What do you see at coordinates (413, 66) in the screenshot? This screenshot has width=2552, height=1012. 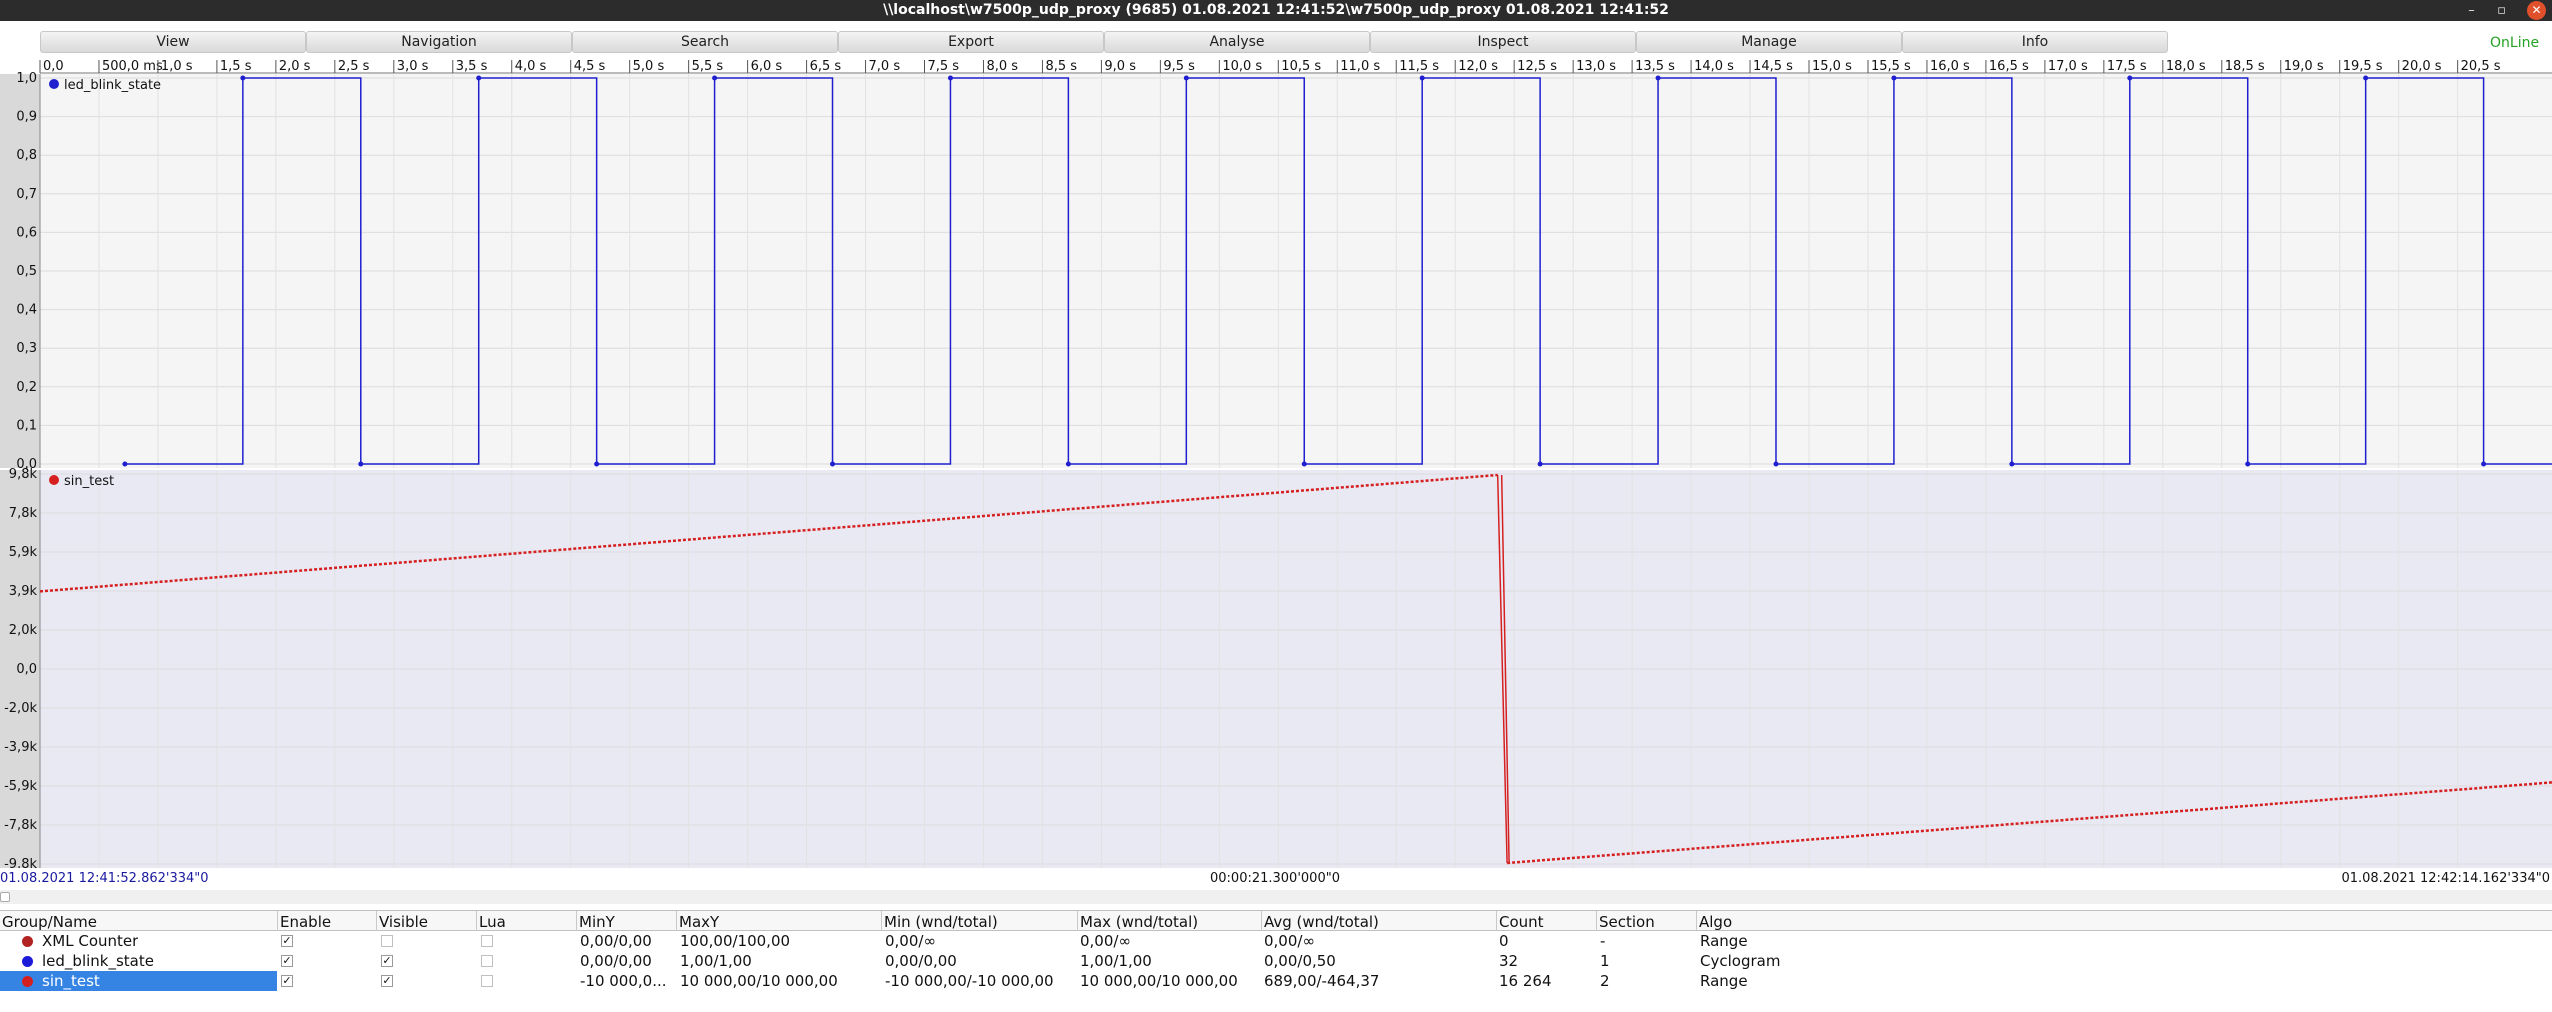 I see `time-tick-label: 3,0 s` at bounding box center [413, 66].